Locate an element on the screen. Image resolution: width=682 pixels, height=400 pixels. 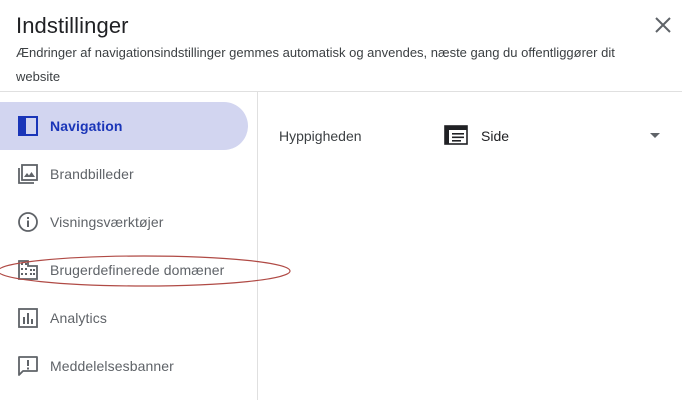
sidebar-item-brandbilleder: Brandbilleder is located at coordinates (124, 174).